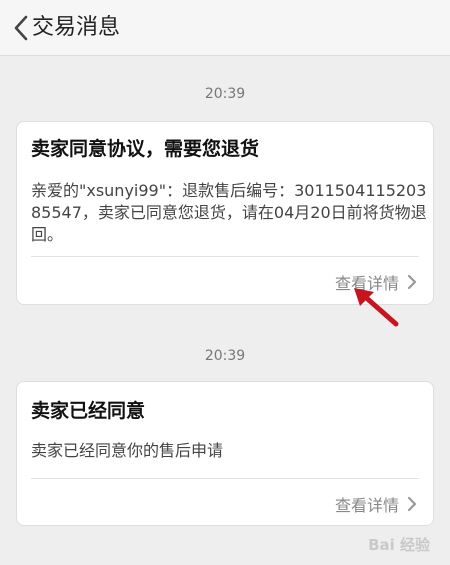  Describe the element at coordinates (225, 28) in the screenshot. I see `top-bar: 交易消息` at that location.